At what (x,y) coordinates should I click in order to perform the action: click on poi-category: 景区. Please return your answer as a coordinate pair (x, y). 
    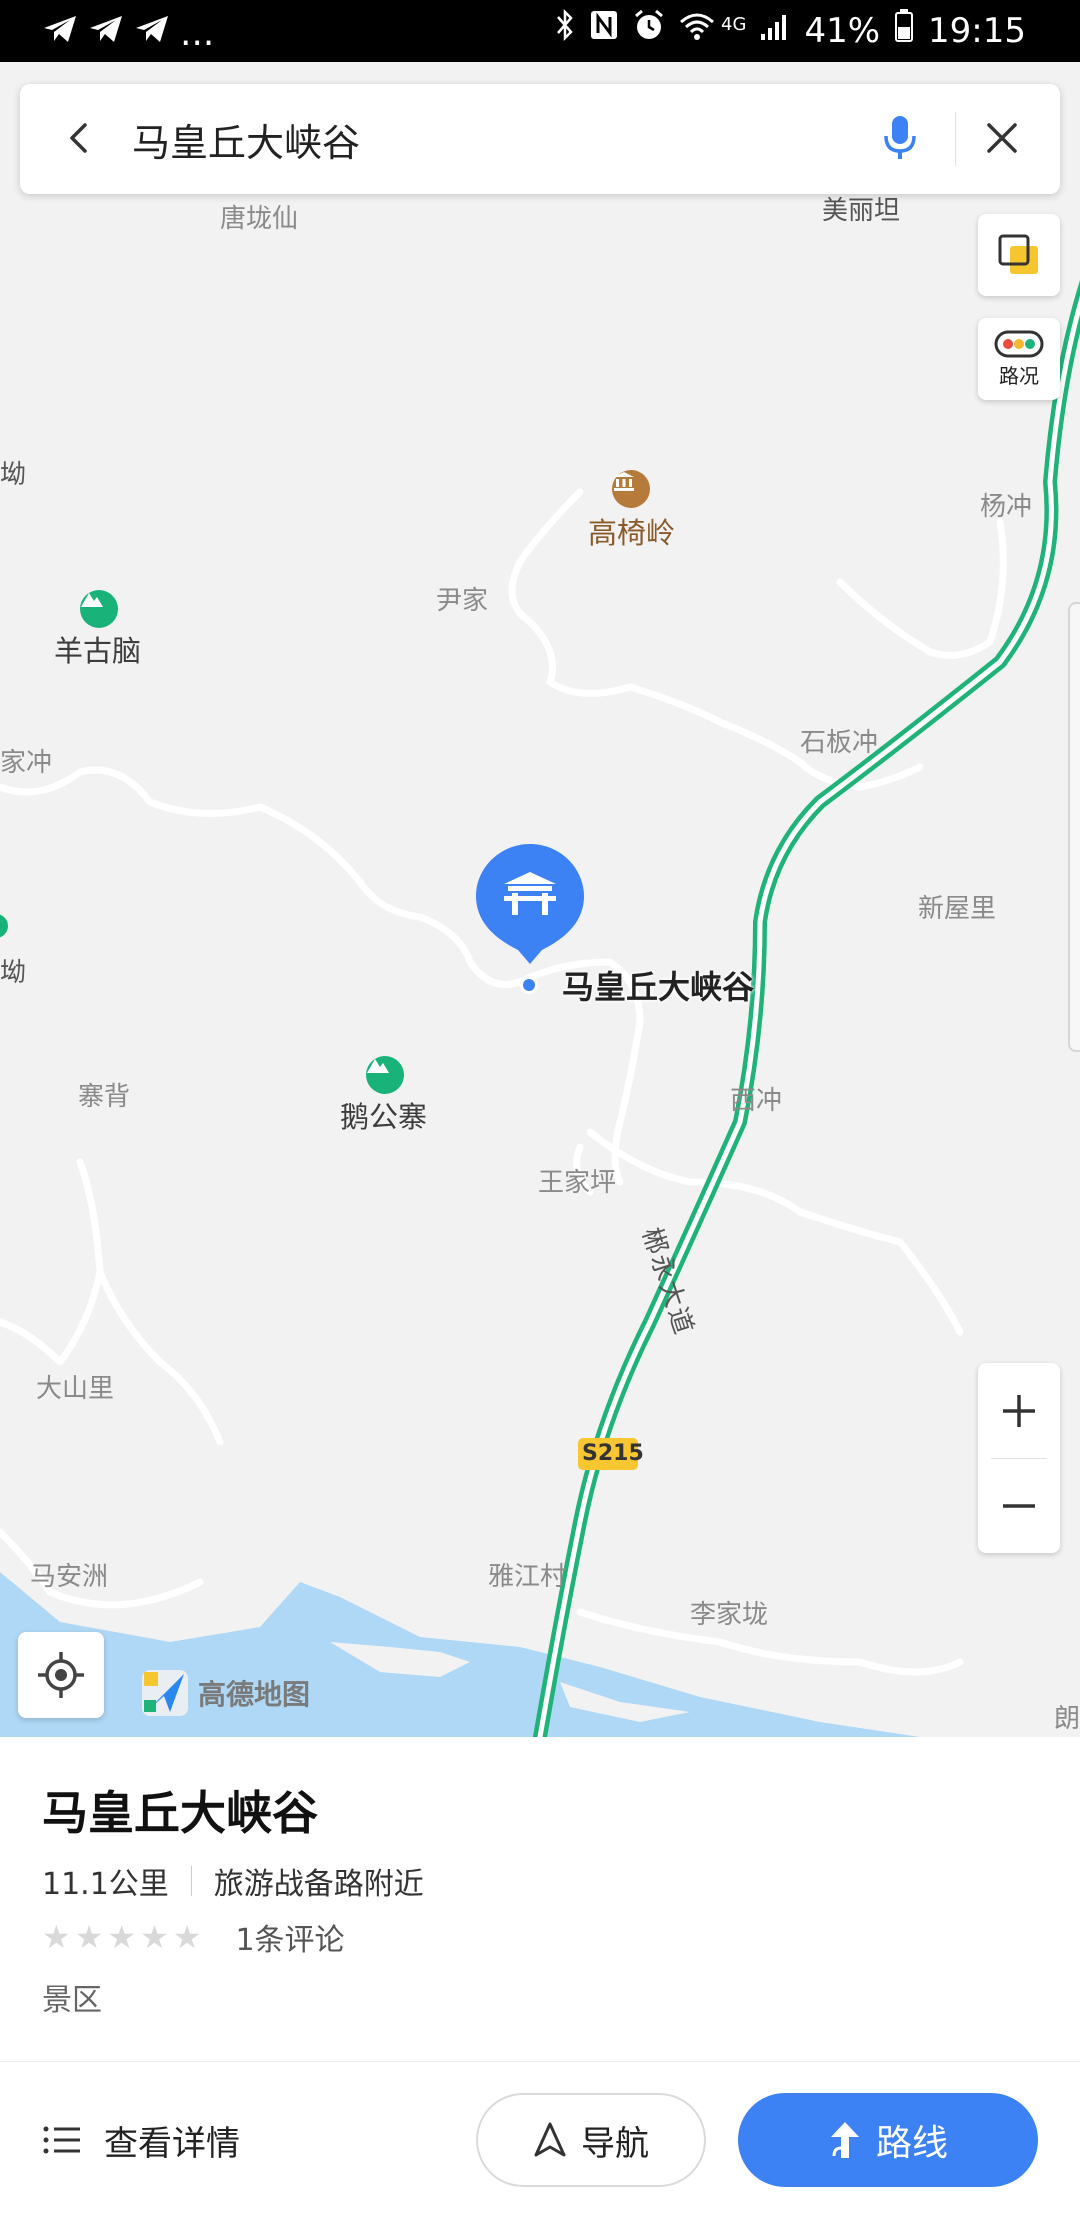
    Looking at the image, I should click on (72, 2000).